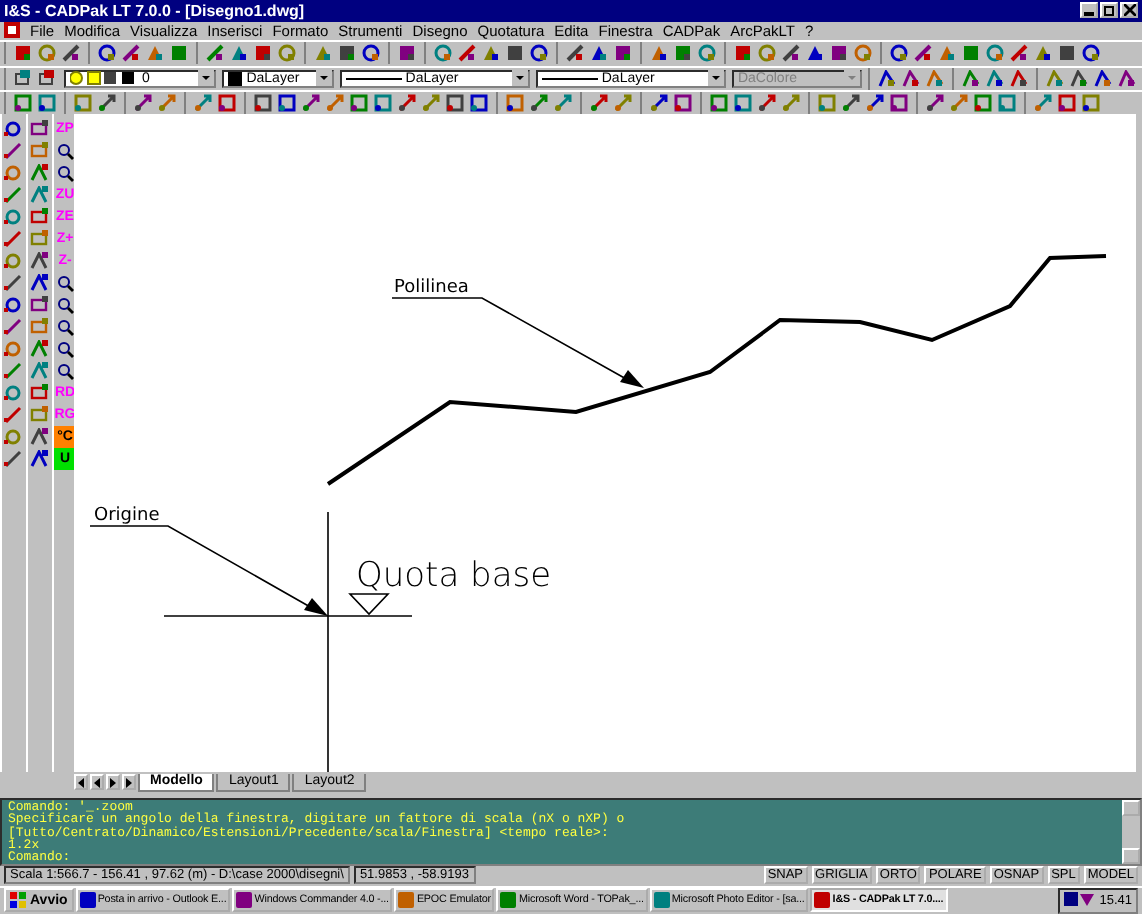 The height and width of the screenshot is (914, 1142). I want to click on elevation-label: Quota base, so click(454, 576).